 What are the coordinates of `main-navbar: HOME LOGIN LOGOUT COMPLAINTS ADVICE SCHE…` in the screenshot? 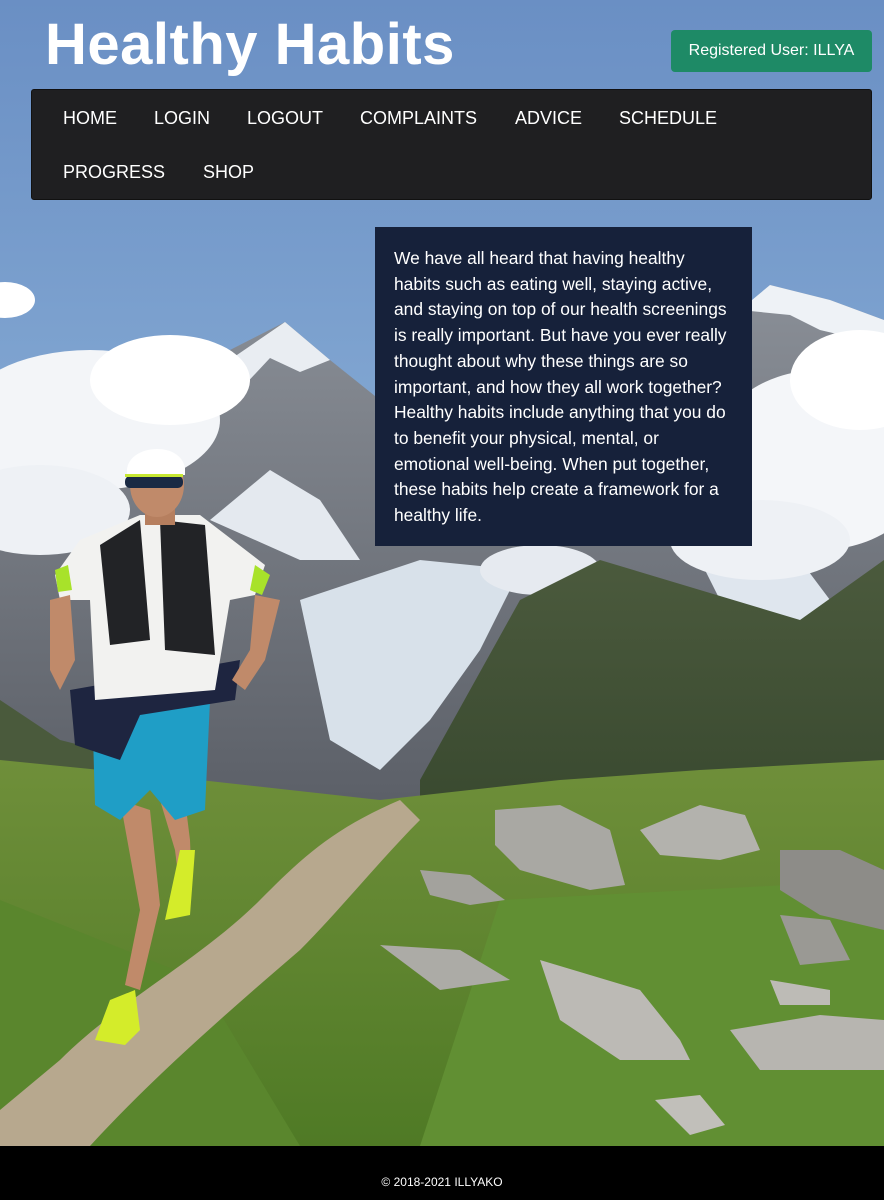 It's located at (451, 144).